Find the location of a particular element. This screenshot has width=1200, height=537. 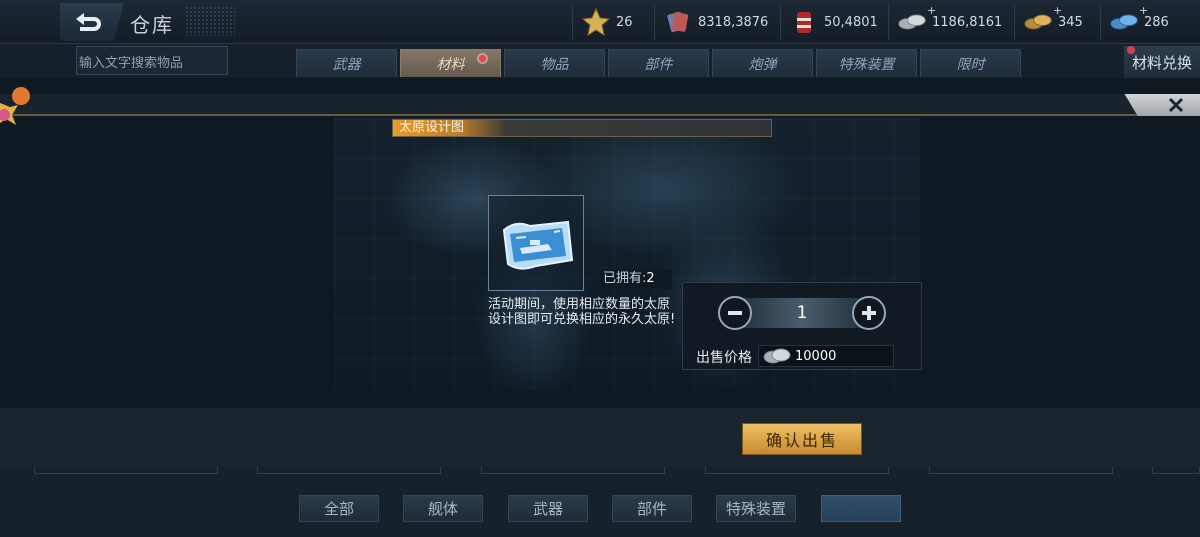

sell-price-label: 出售价格 is located at coordinates (724, 358).